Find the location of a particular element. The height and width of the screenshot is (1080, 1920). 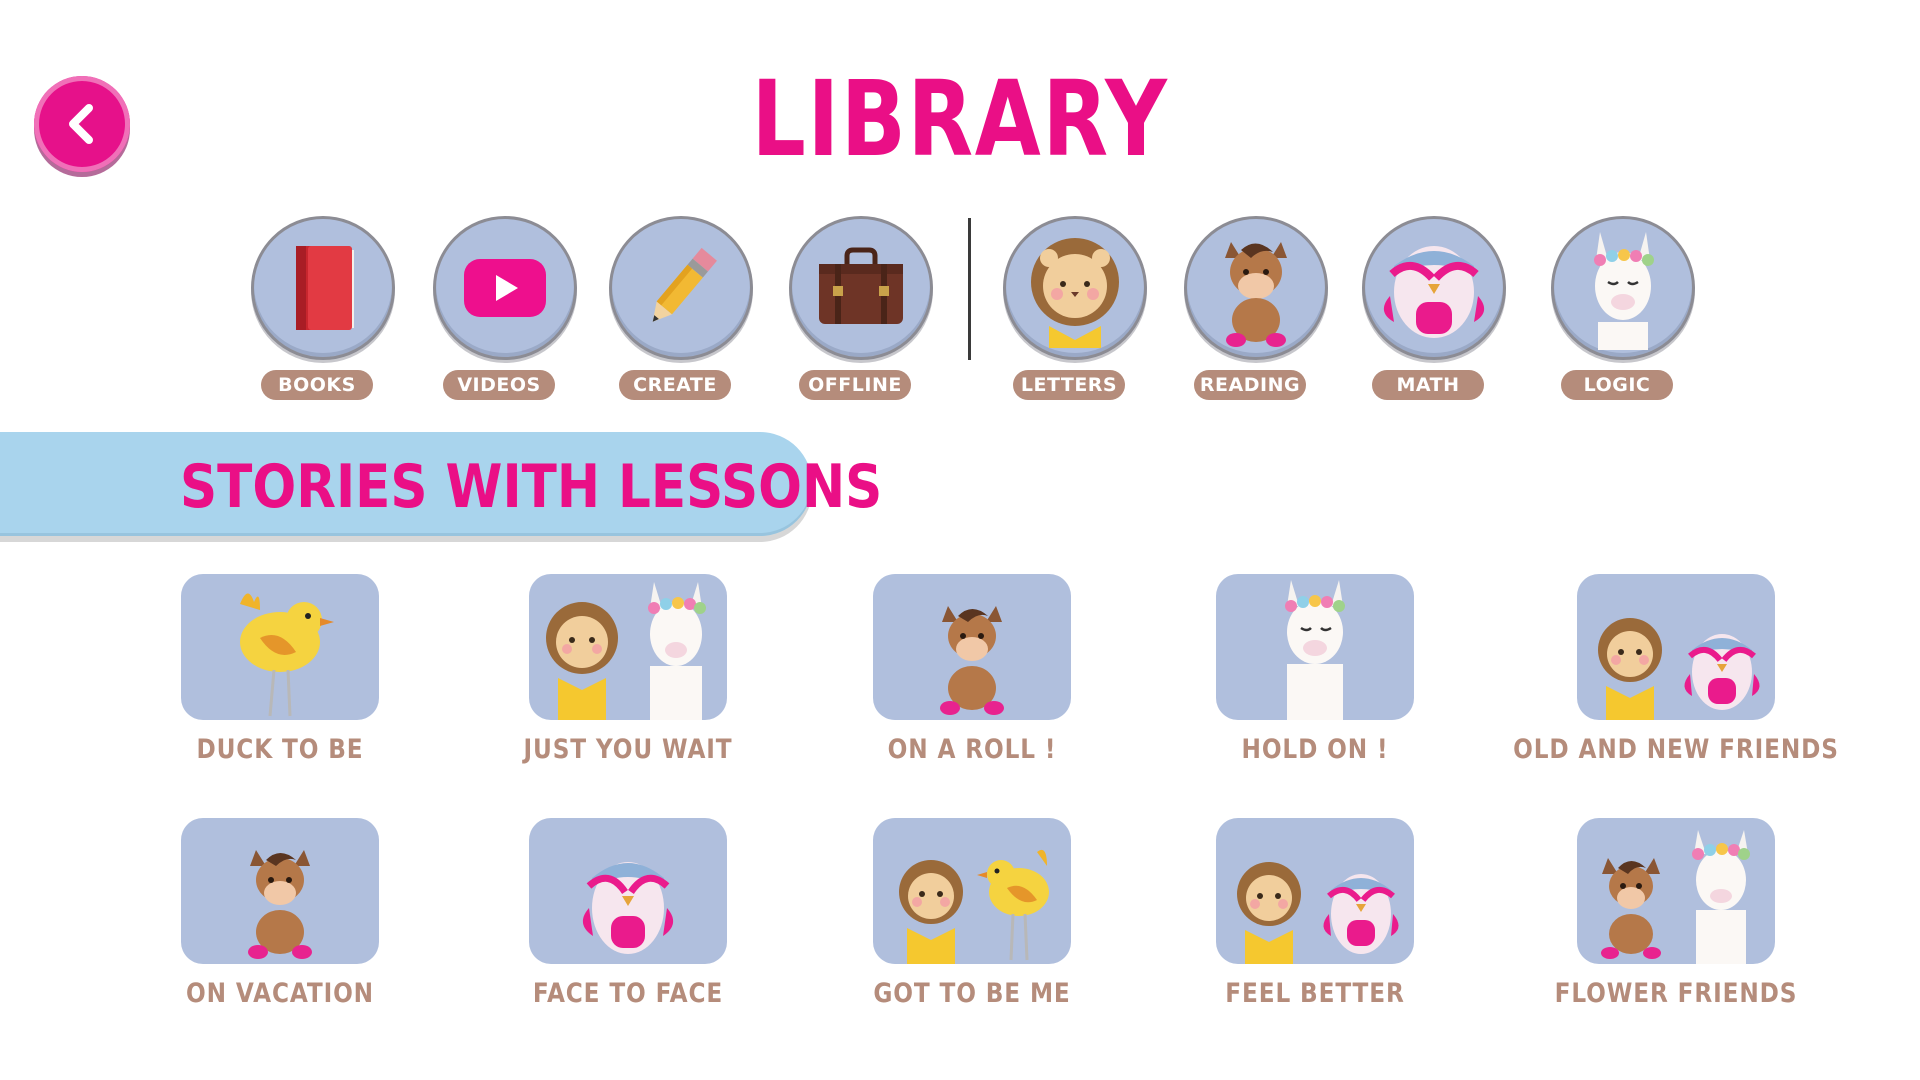

back-button is located at coordinates (82, 124).